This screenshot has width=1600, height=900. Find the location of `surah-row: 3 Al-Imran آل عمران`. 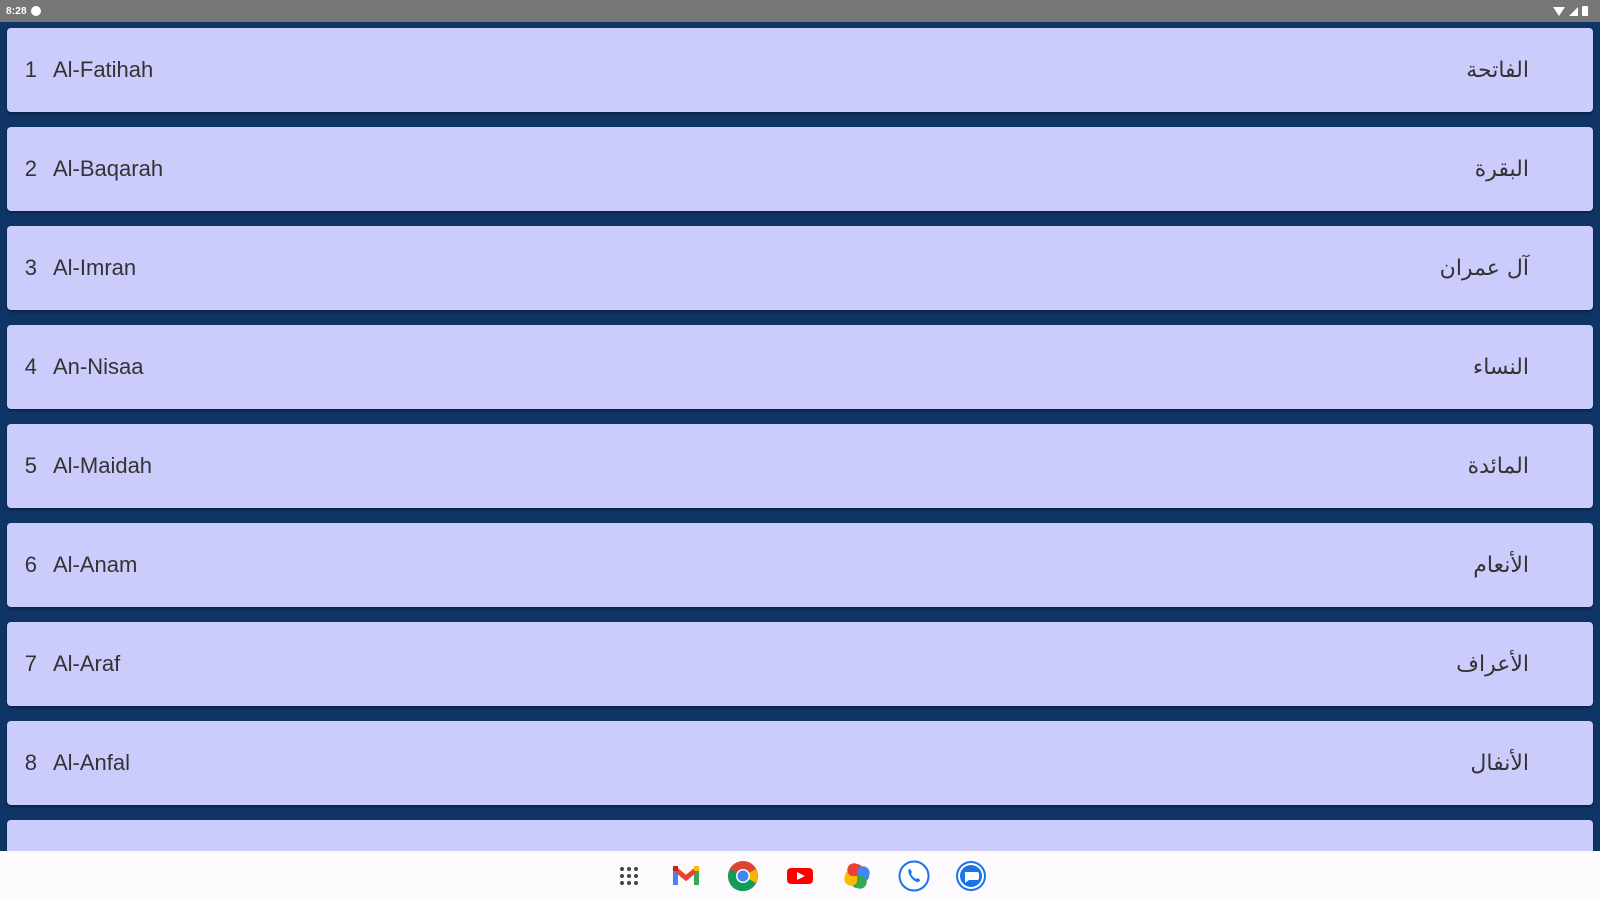

surah-row: 3 Al-Imran آل عمران is located at coordinates (800, 268).